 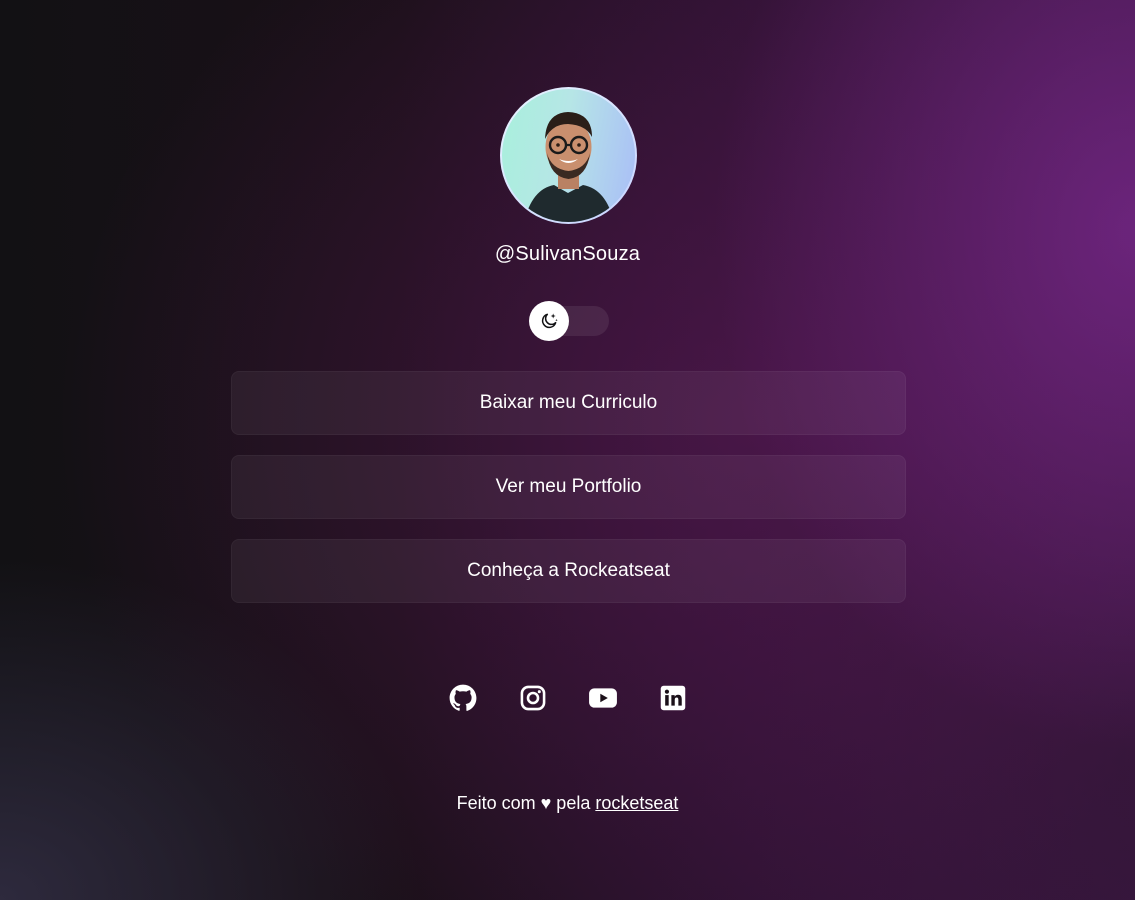 I want to click on moon-stars-icon, so click(x=549, y=321).